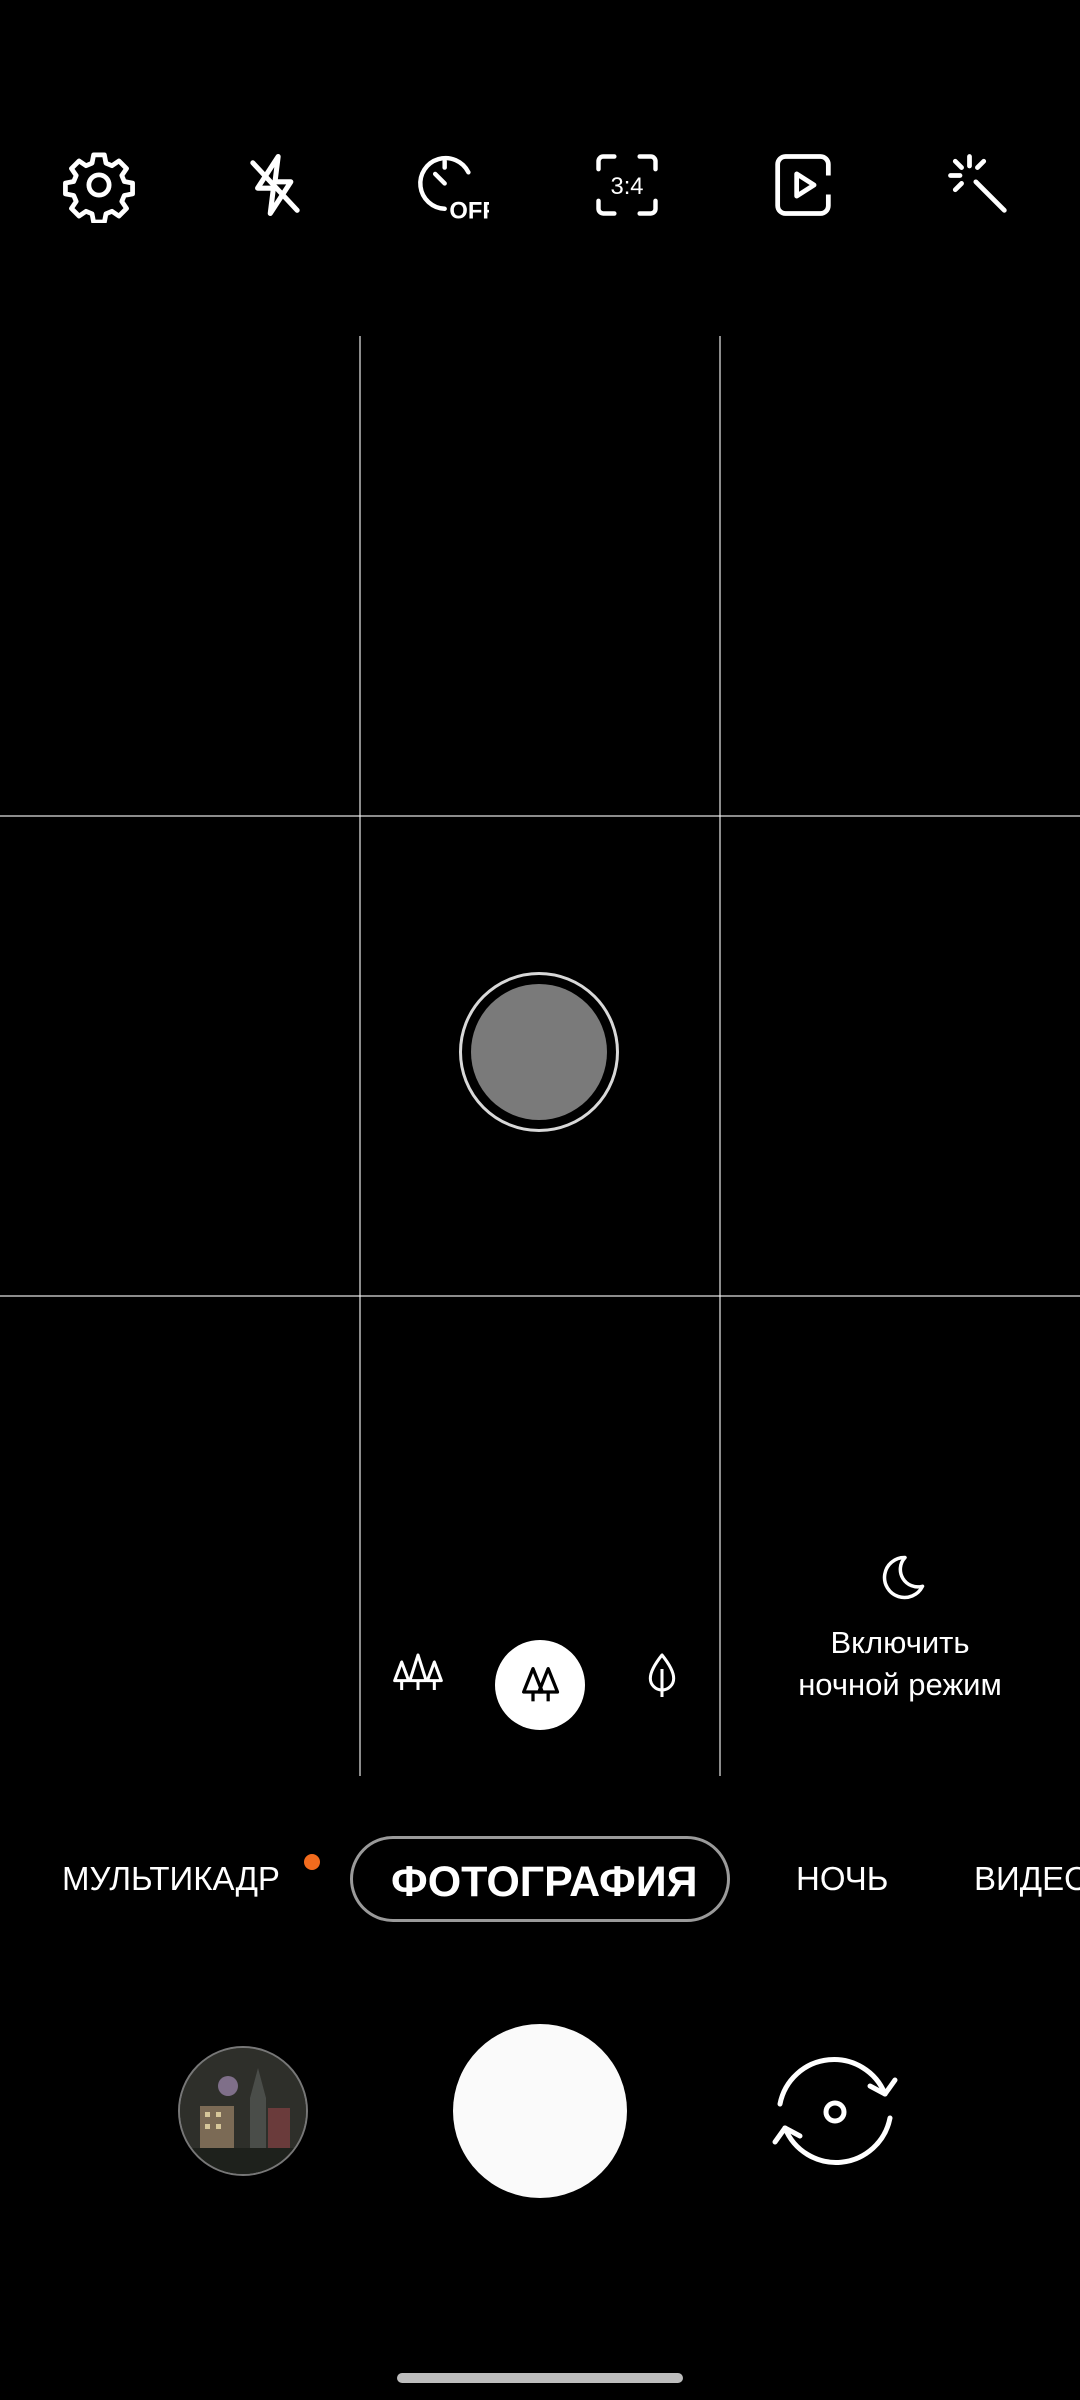 This screenshot has height=2400, width=1080. I want to click on focus-dot, so click(539, 1052).